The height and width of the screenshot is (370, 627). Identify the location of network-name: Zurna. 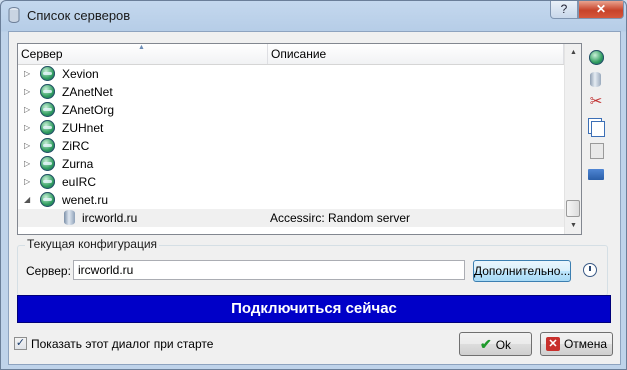
(78, 164).